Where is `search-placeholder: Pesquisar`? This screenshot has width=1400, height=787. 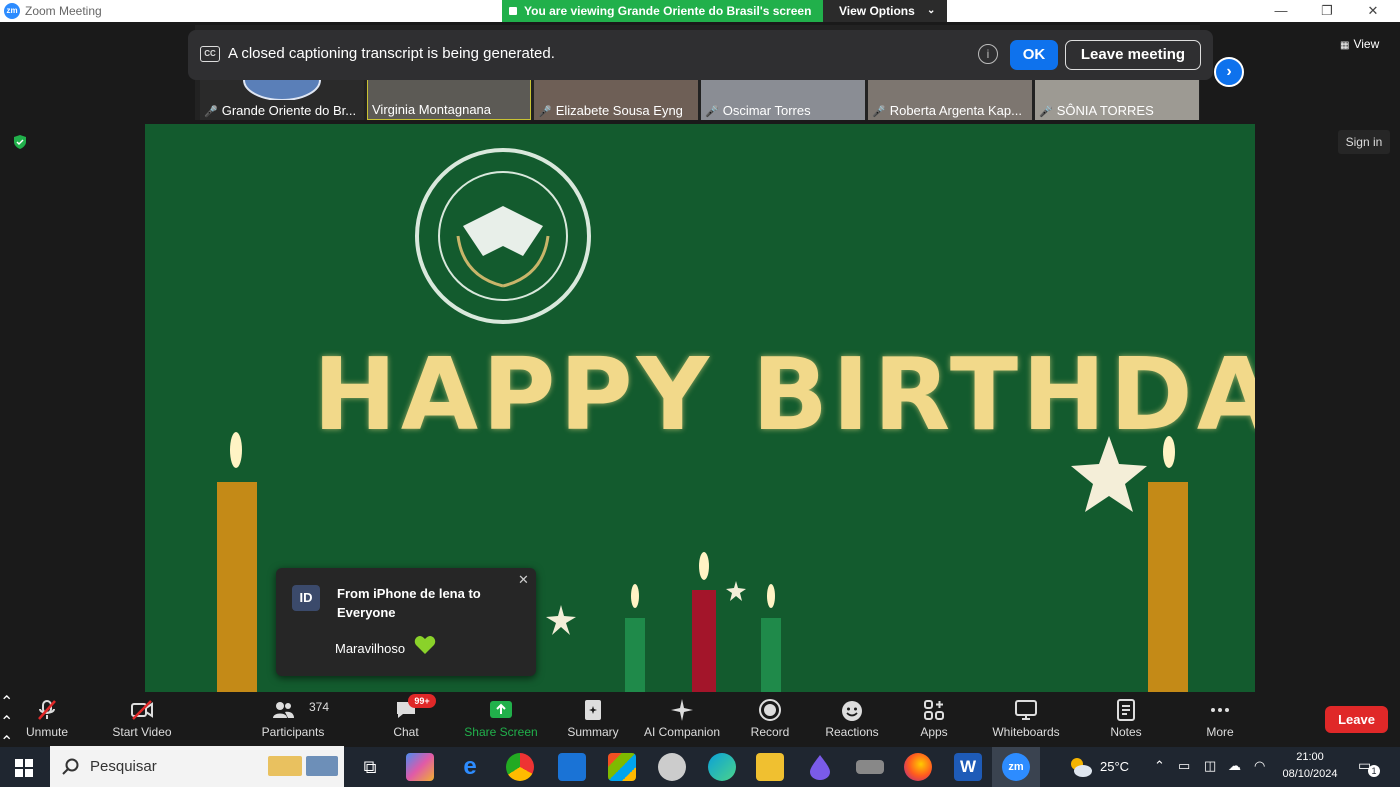 search-placeholder: Pesquisar is located at coordinates (123, 766).